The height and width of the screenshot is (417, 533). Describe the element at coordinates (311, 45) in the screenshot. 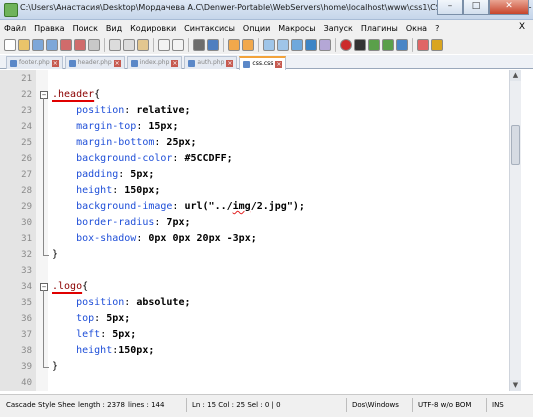

I see `show-all-chars-icon` at that location.